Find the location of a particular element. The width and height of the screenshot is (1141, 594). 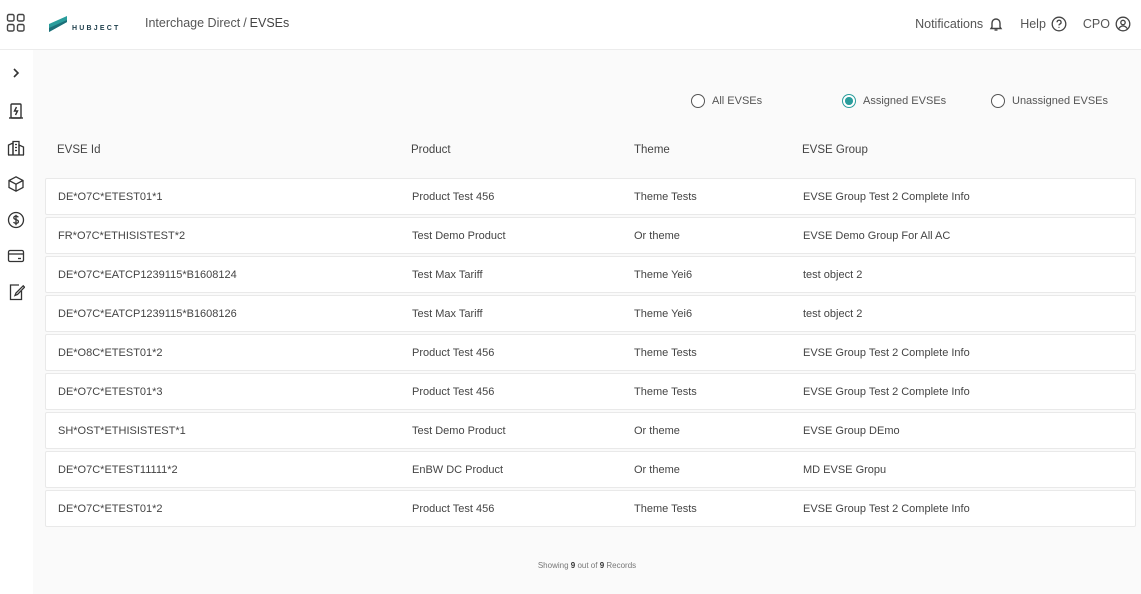

user-circle-icon is located at coordinates (1123, 24).